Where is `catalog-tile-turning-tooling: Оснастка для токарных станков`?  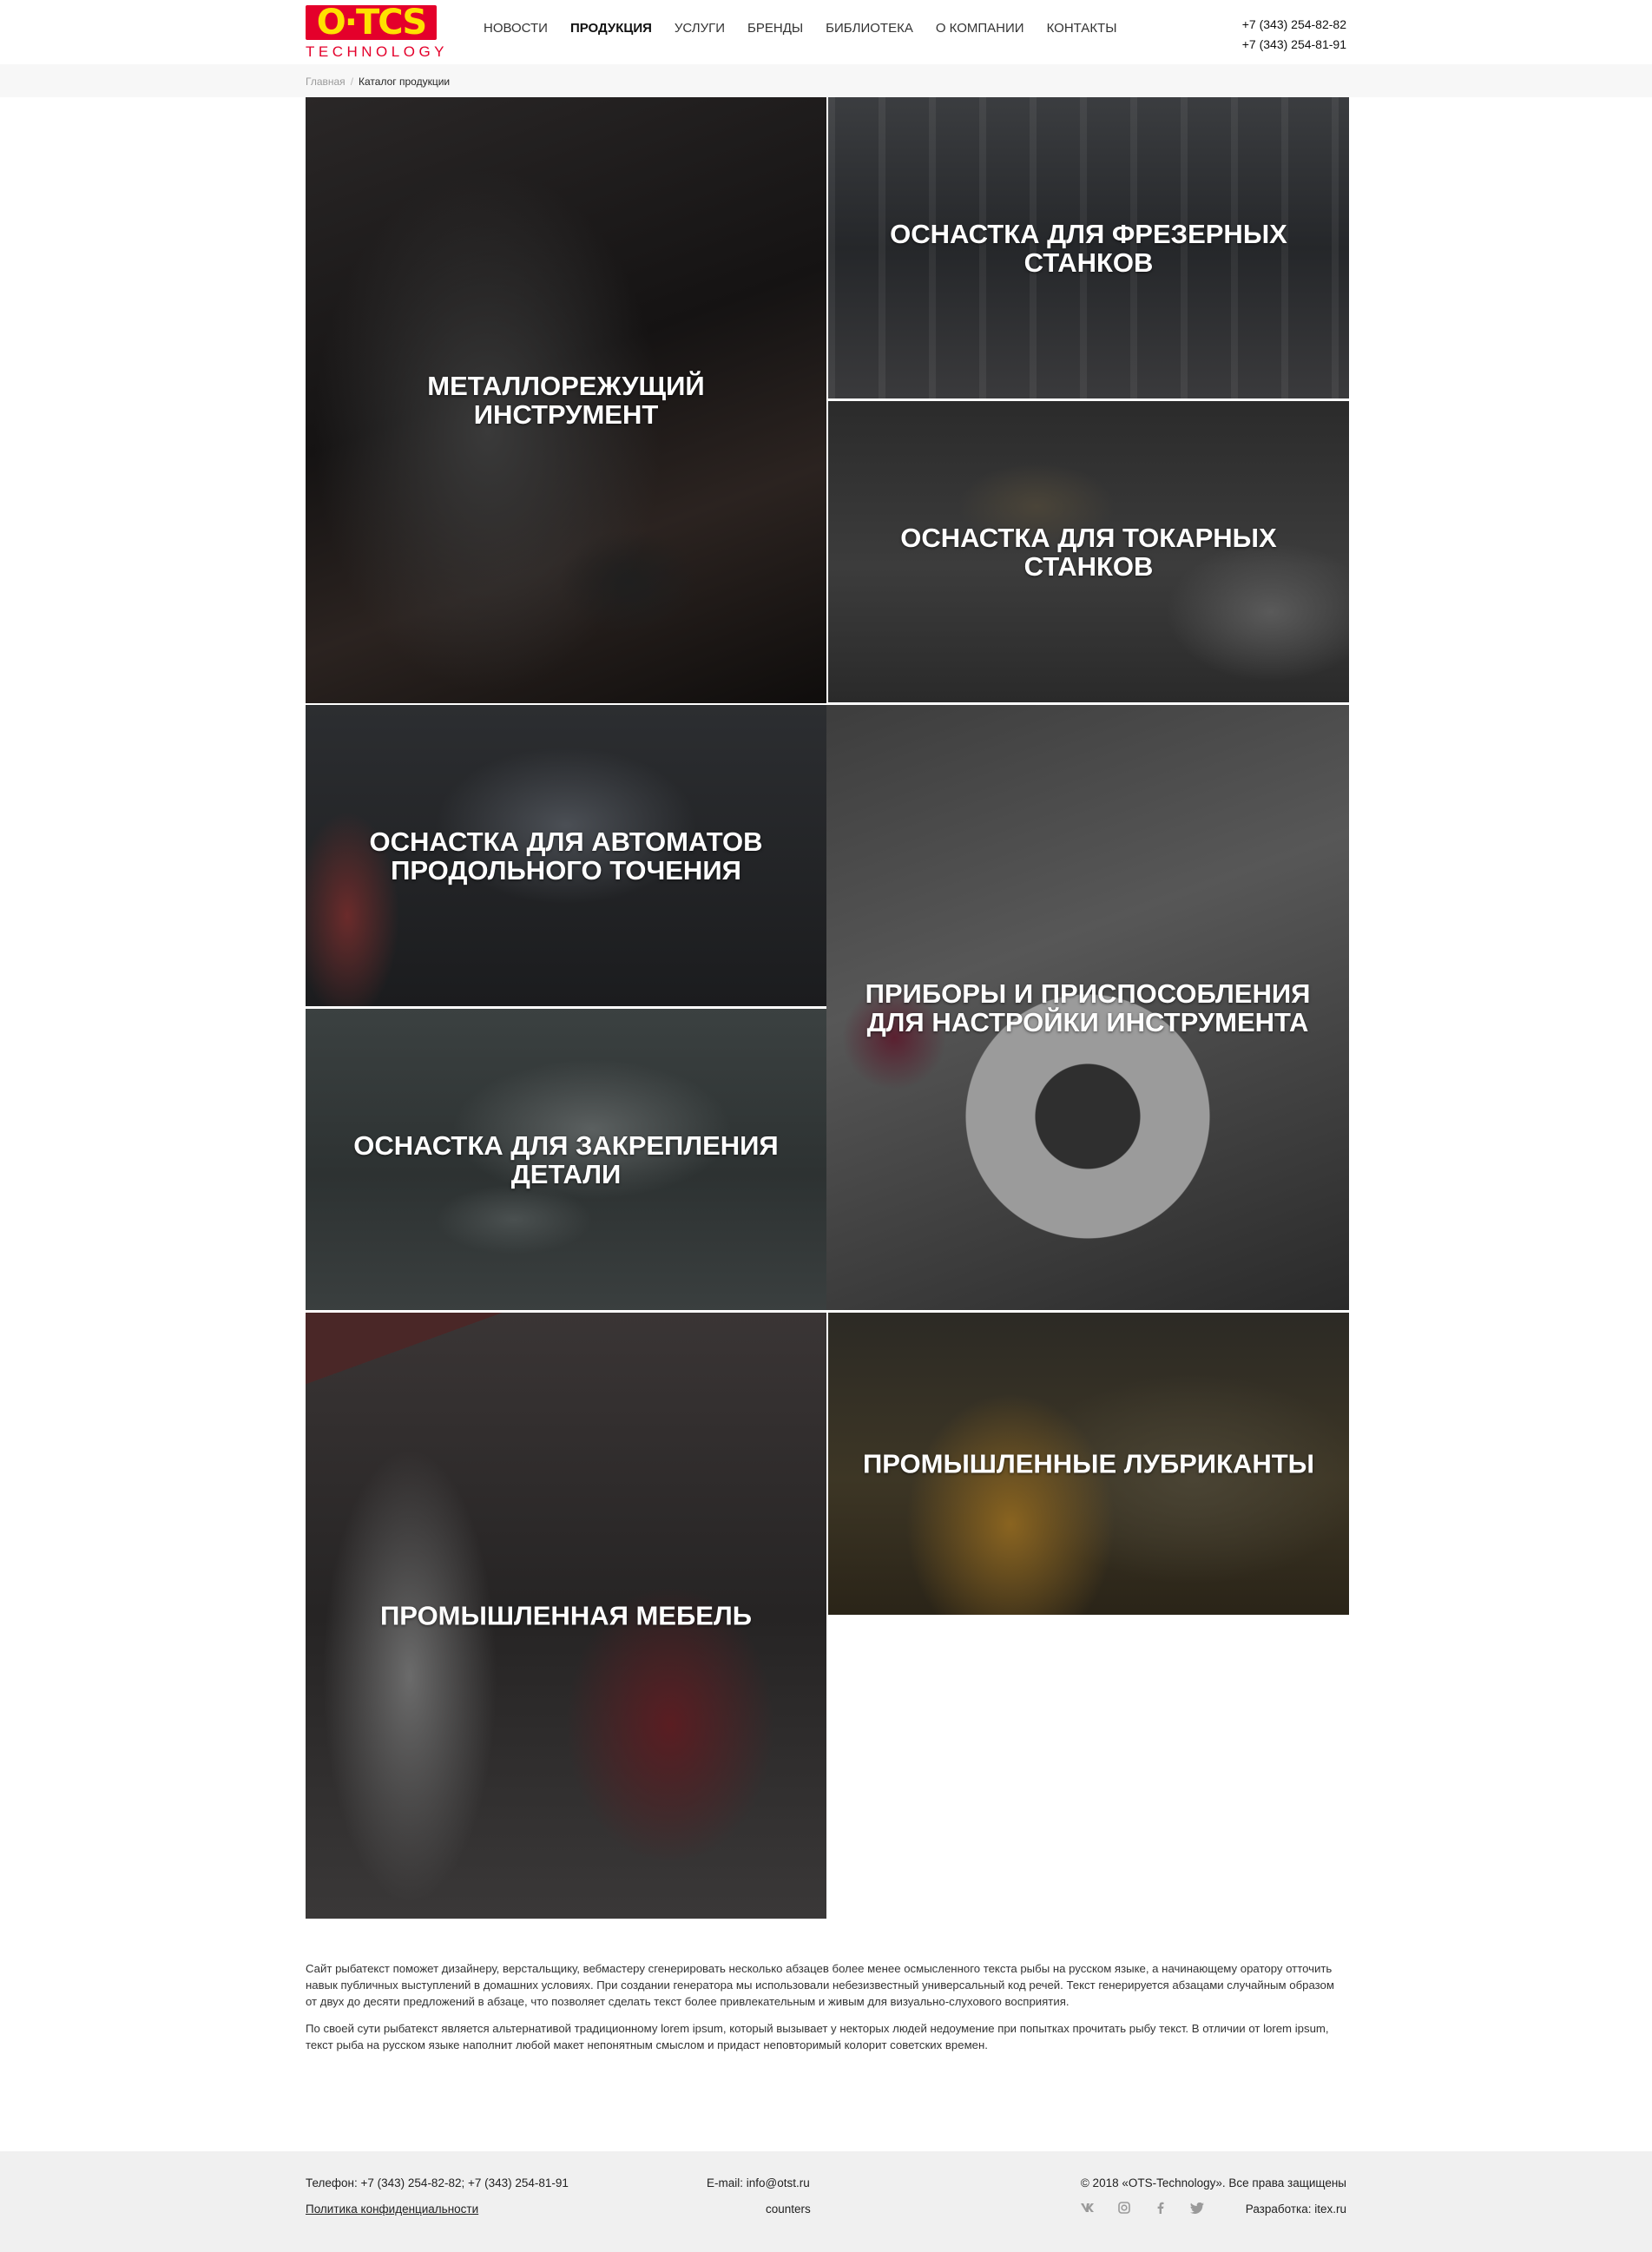
catalog-tile-turning-tooling: Оснастка для токарных станков is located at coordinates (1088, 551).